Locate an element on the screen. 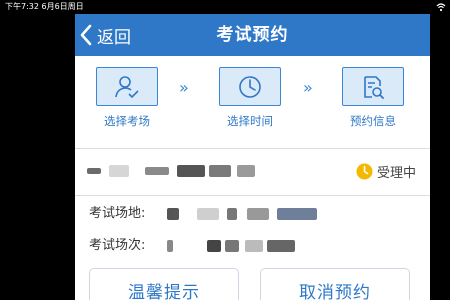  step-select-venue: 选择考场 is located at coordinates (127, 98).